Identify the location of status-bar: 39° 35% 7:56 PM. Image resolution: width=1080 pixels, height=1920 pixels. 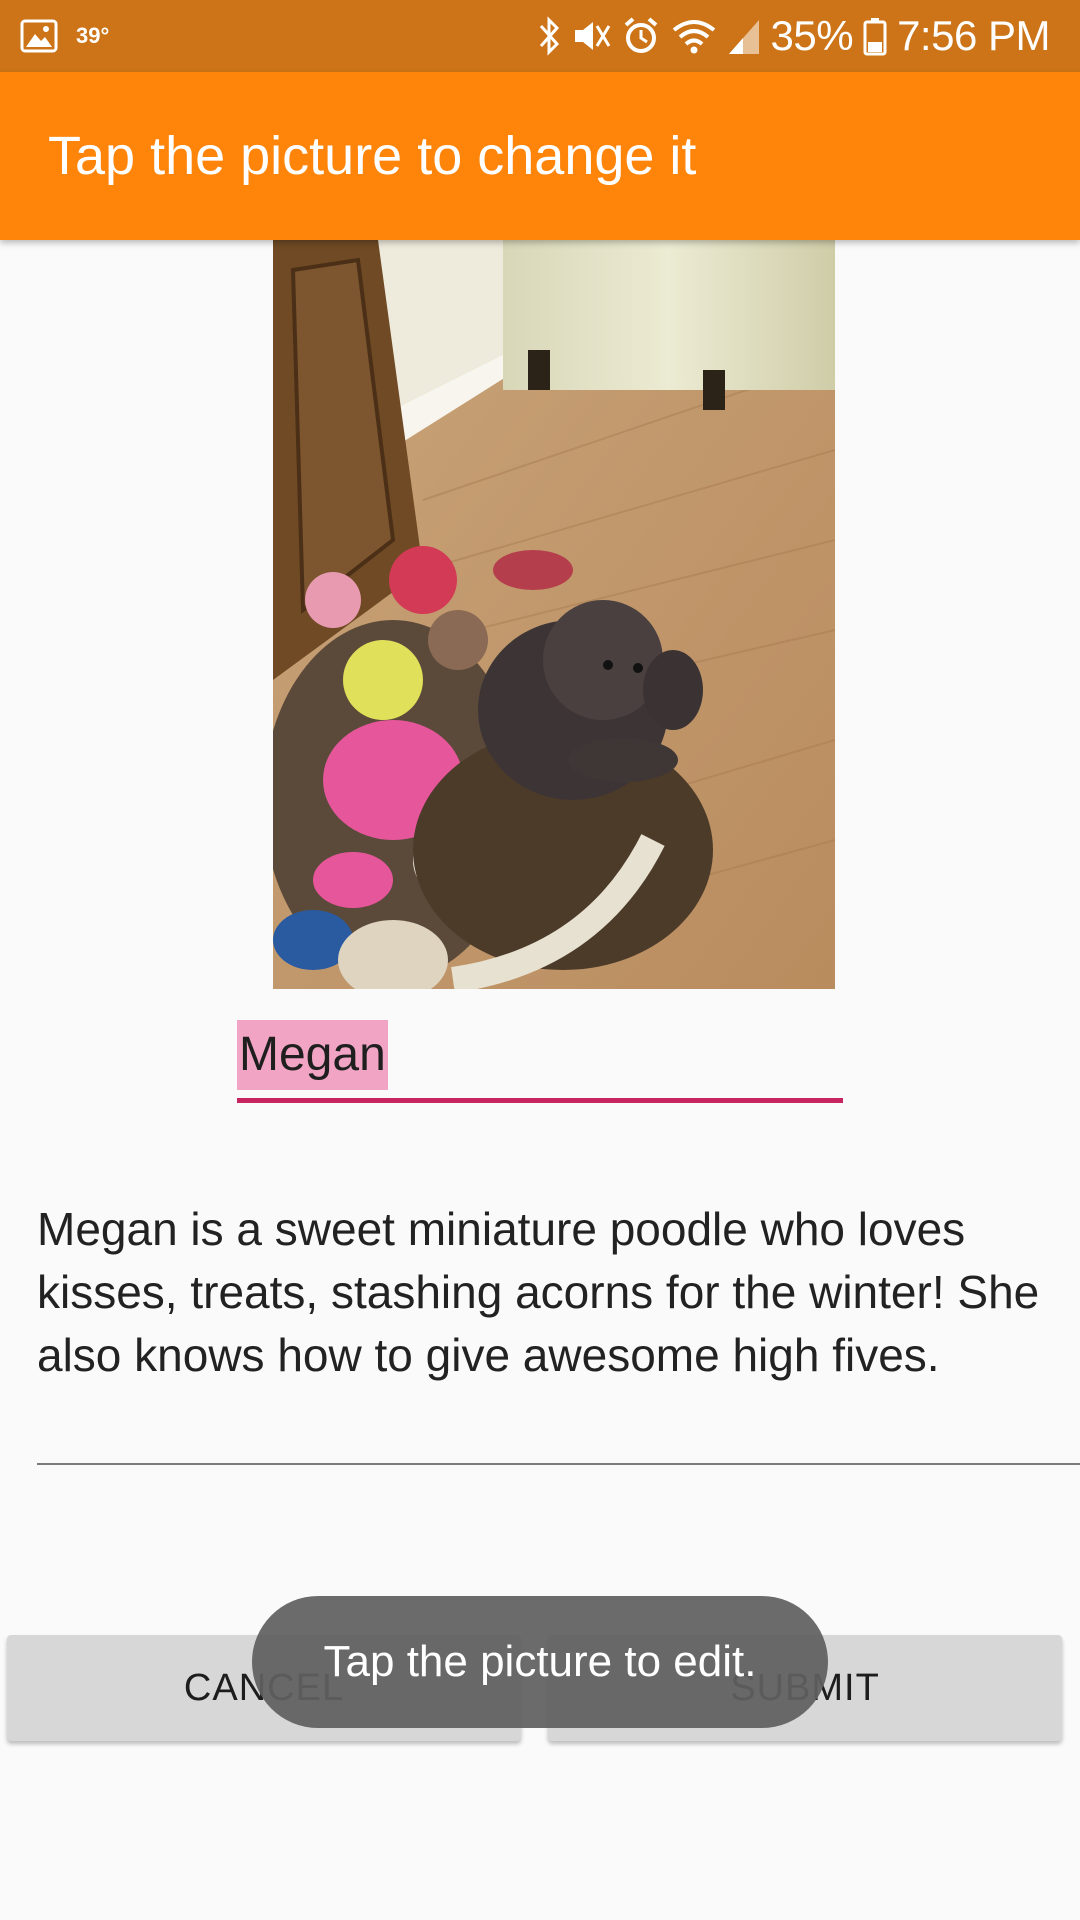
(540, 36).